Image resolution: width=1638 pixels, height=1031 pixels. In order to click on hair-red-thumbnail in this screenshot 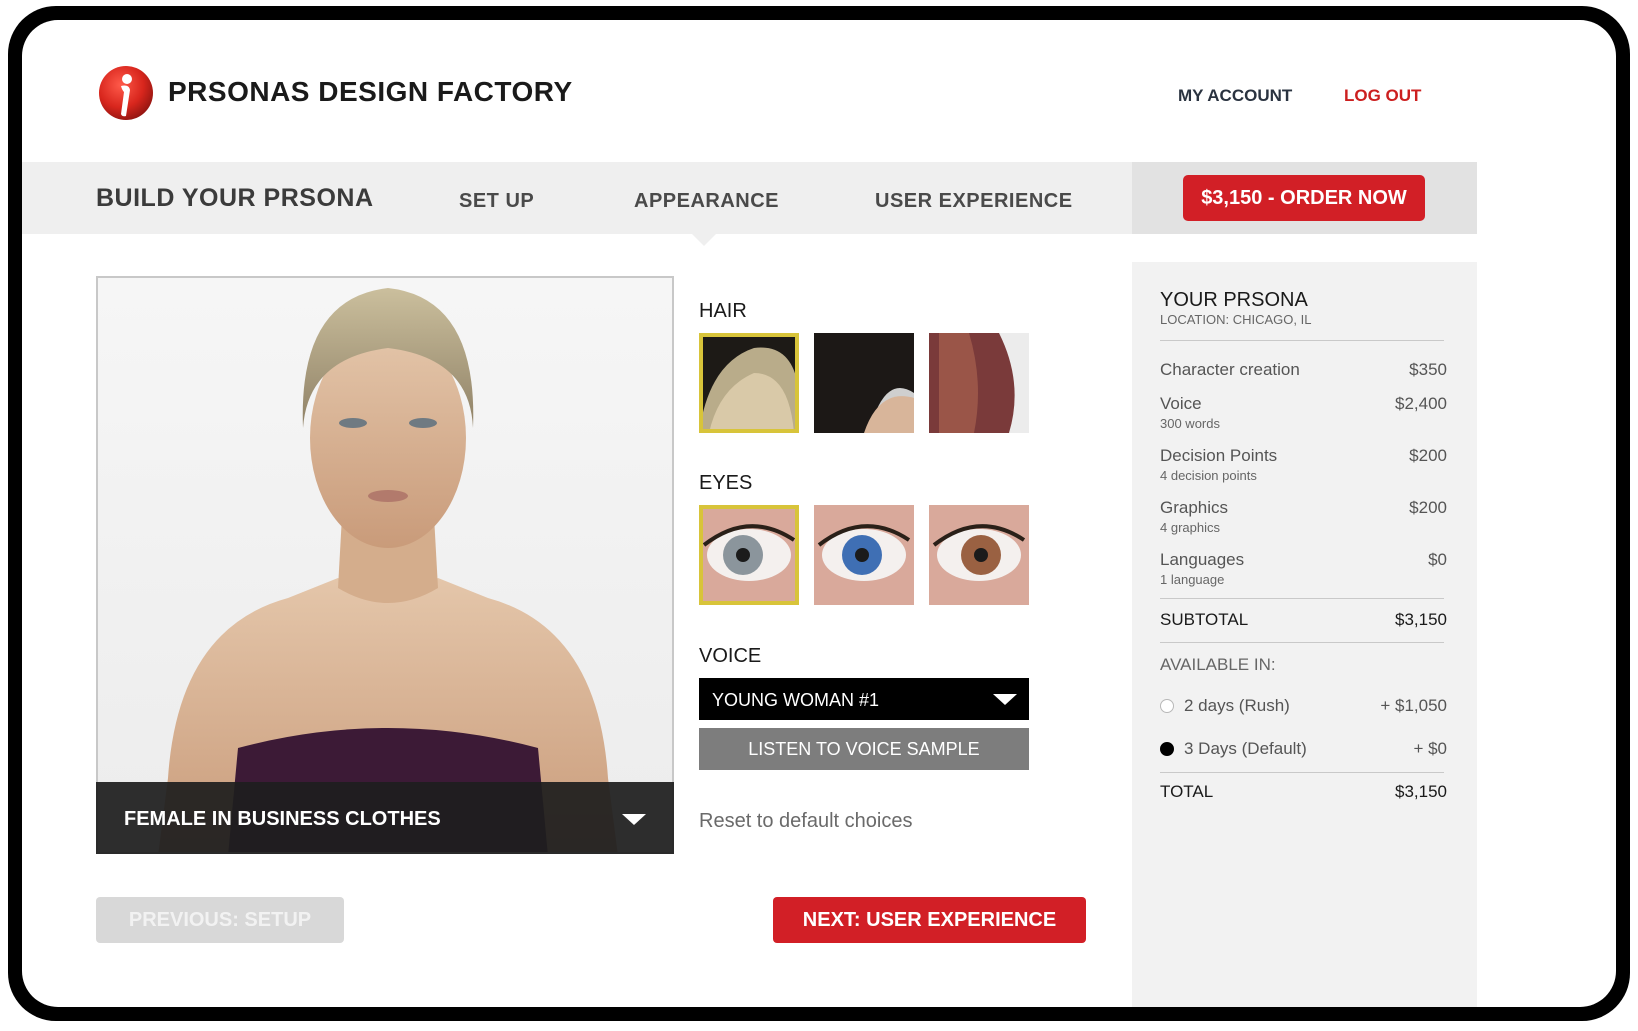, I will do `click(979, 383)`.